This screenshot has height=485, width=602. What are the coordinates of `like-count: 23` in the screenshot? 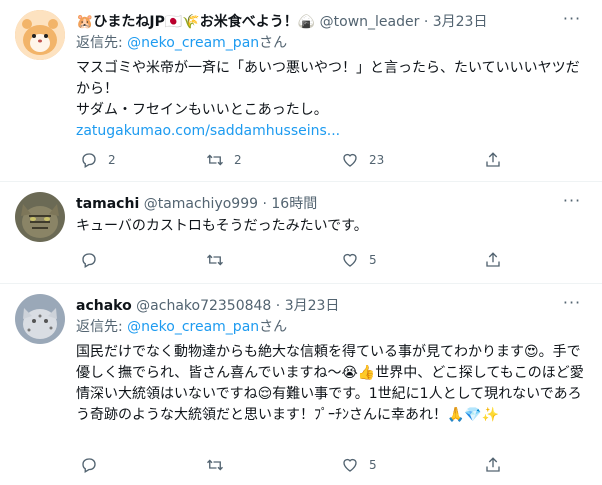 It's located at (377, 160).